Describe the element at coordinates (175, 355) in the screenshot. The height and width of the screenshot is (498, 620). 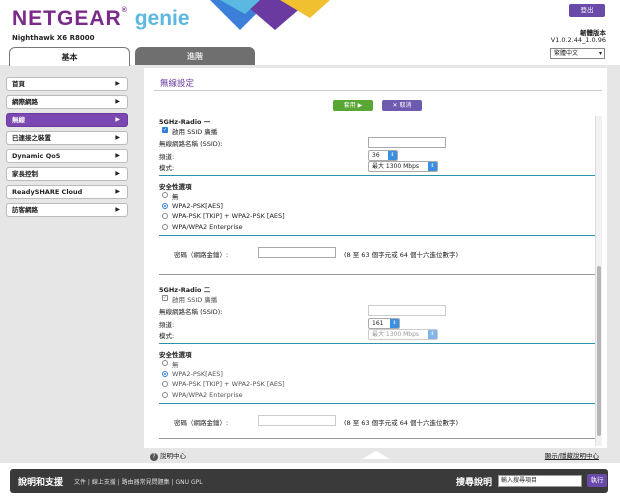
I see `radio2-security-heading: 安全性選項` at that location.